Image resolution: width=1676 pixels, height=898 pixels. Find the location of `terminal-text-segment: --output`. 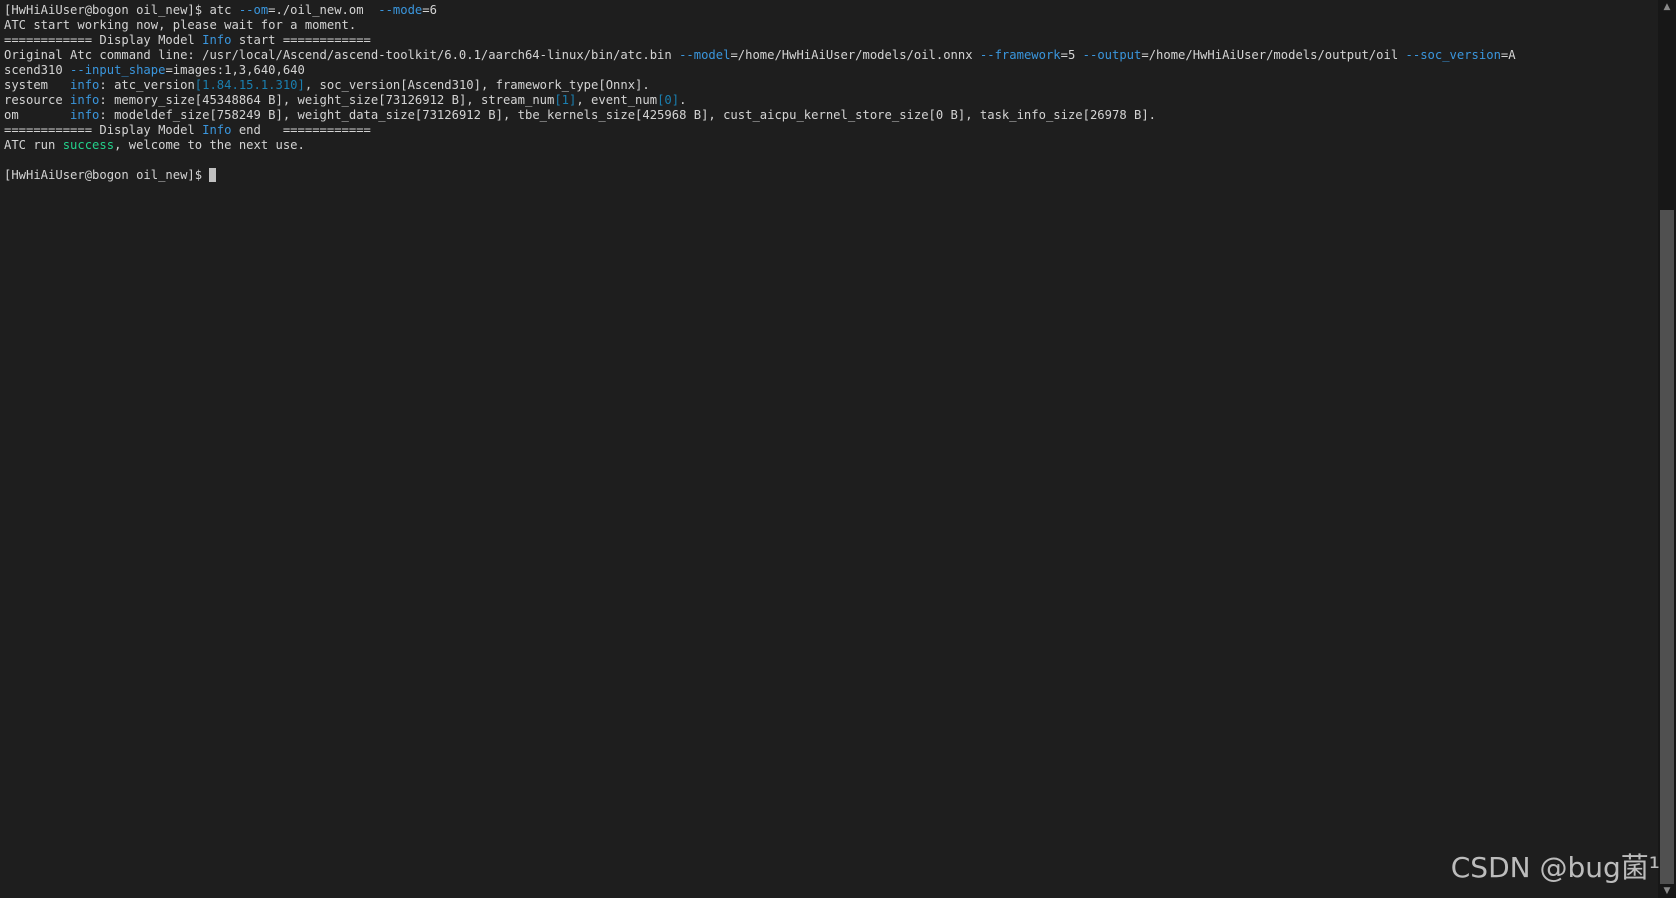

terminal-text-segment: --output is located at coordinates (1112, 55).